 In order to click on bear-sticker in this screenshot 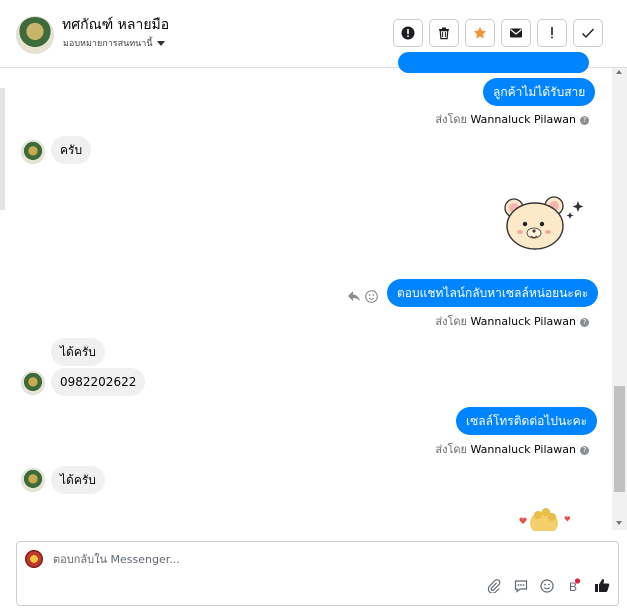, I will do `click(545, 223)`.